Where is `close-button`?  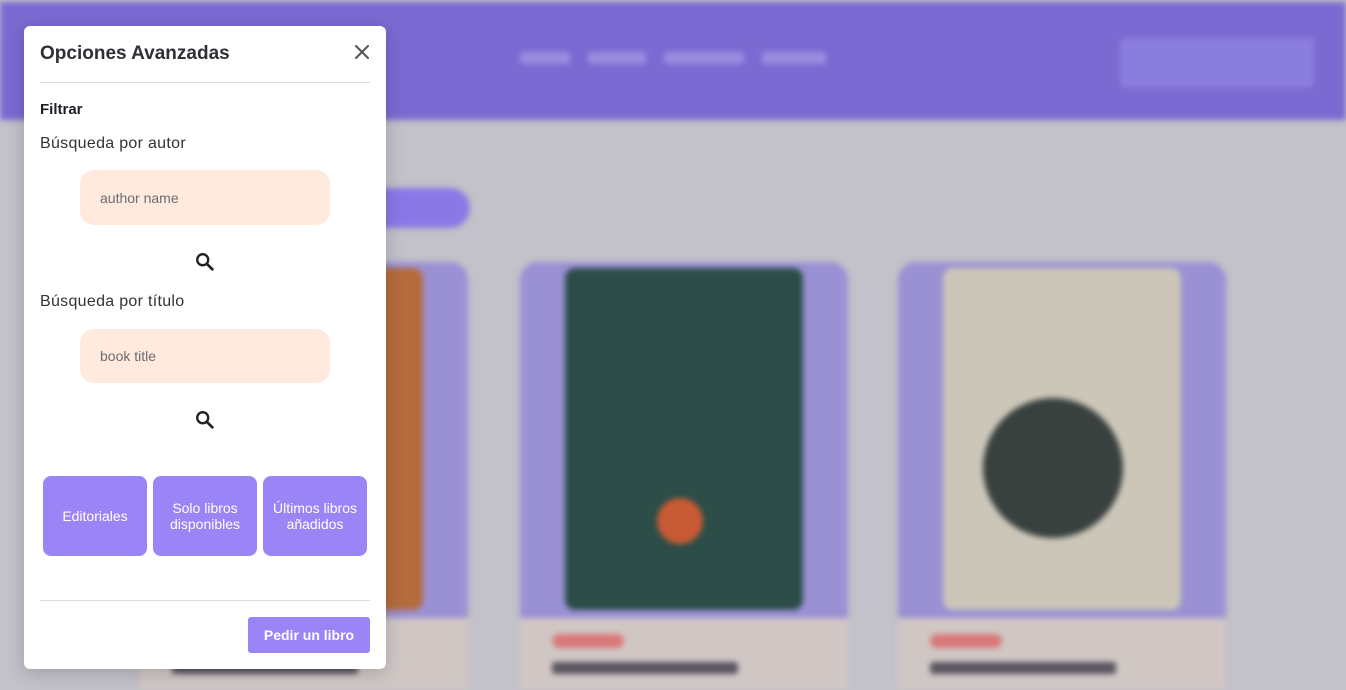 close-button is located at coordinates (362, 52).